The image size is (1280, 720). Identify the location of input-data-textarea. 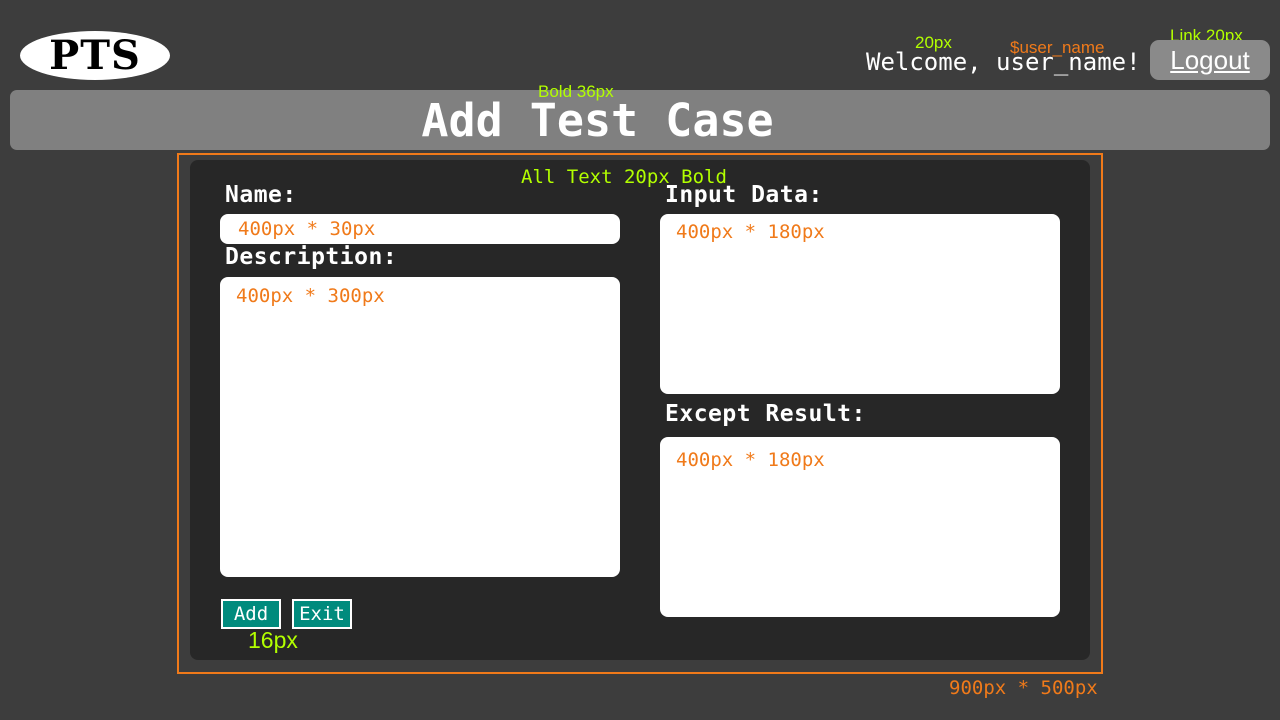
(860, 304).